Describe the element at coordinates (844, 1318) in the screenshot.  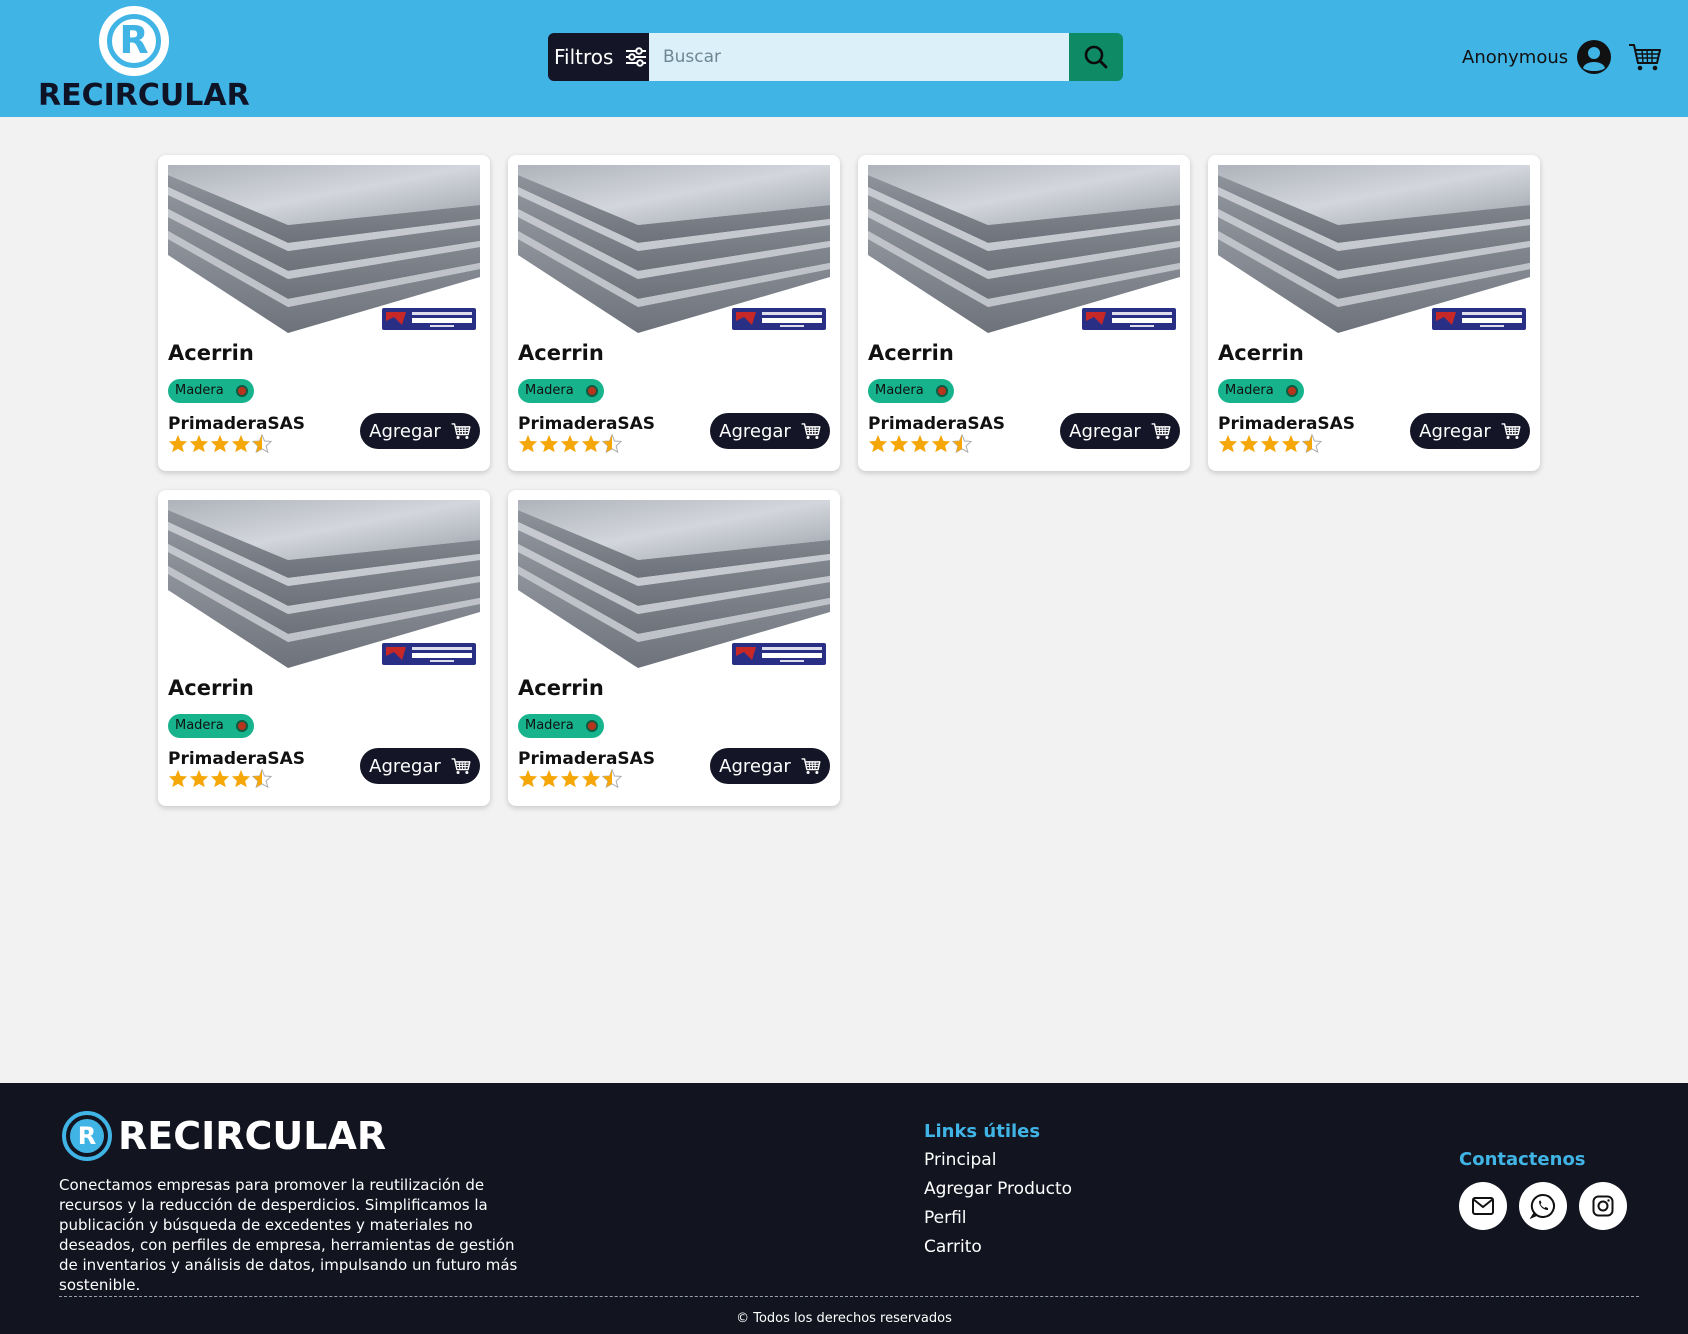
I see `copyright: © Todos los derechos reservados` at that location.